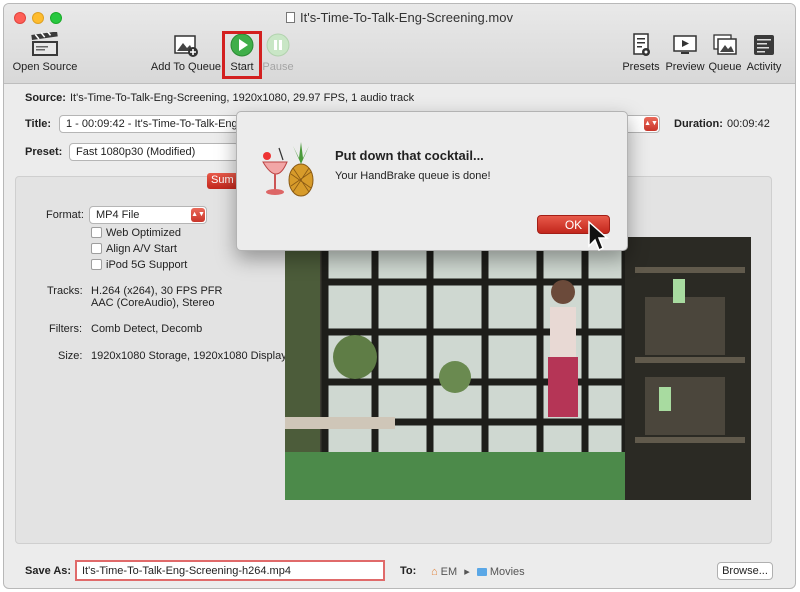 The width and height of the screenshot is (800, 592). What do you see at coordinates (44, 44) in the screenshot?
I see `clapperboard-icon` at bounding box center [44, 44].